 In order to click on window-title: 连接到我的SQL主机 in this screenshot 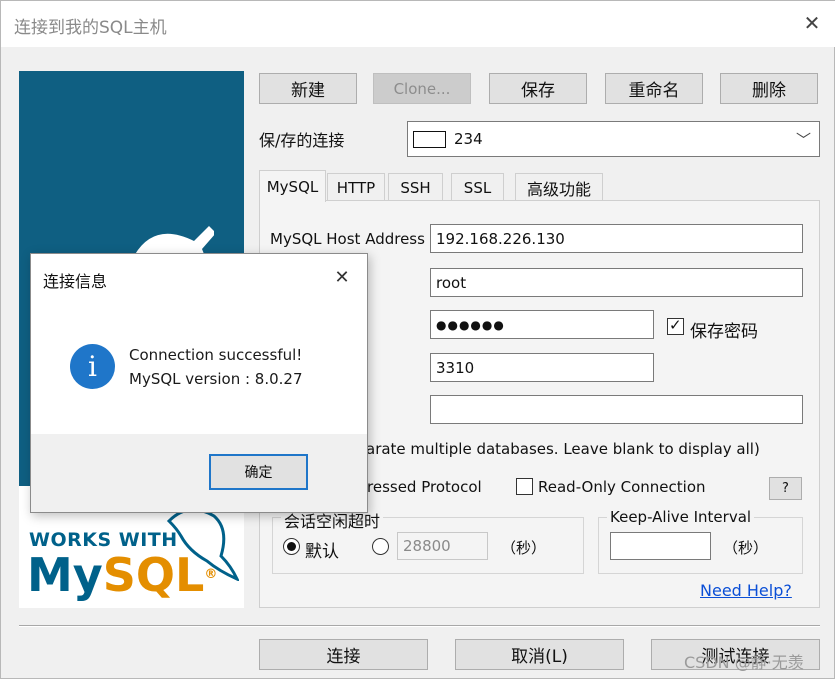, I will do `click(90, 28)`.